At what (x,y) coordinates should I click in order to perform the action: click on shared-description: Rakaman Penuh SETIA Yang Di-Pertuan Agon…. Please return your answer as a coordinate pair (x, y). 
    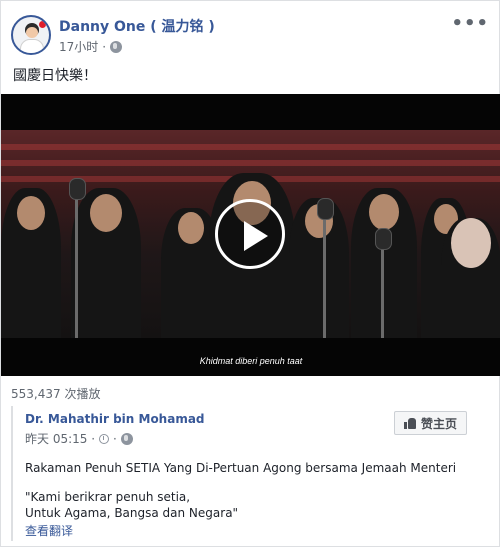
    Looking at the image, I should click on (241, 468).